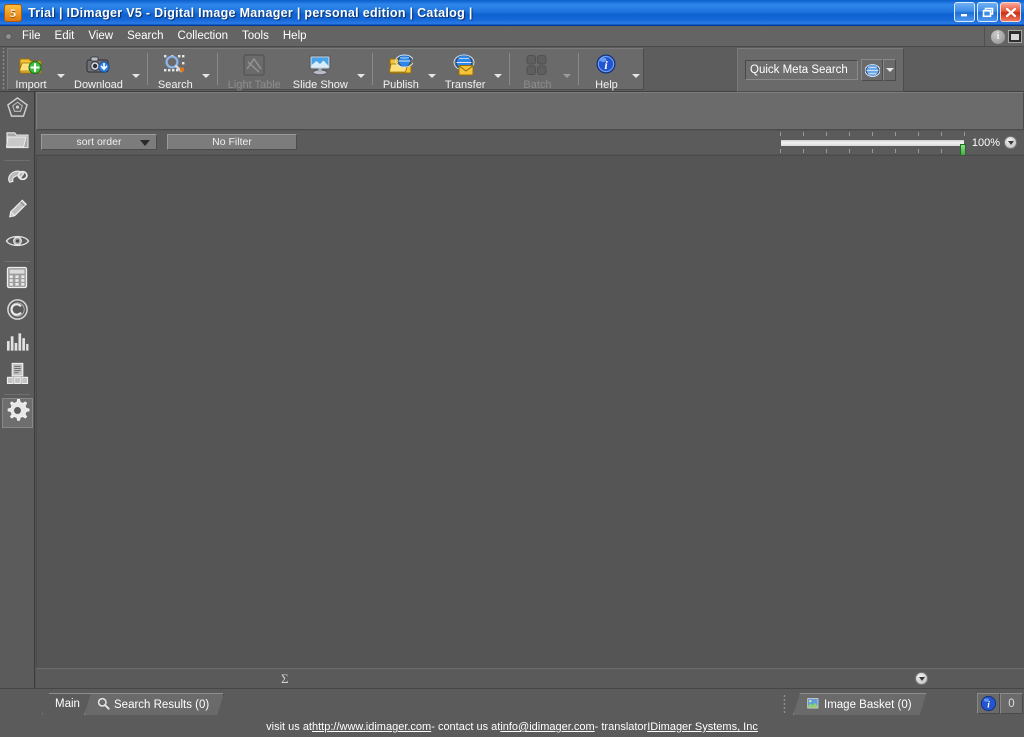 The height and width of the screenshot is (737, 1024). What do you see at coordinates (400, 85) in the screenshot?
I see `publish-label: Publish` at bounding box center [400, 85].